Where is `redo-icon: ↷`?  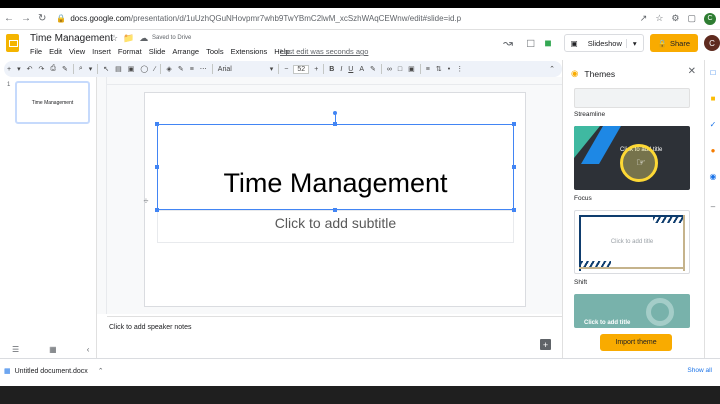 redo-icon: ↷ is located at coordinates (41, 69).